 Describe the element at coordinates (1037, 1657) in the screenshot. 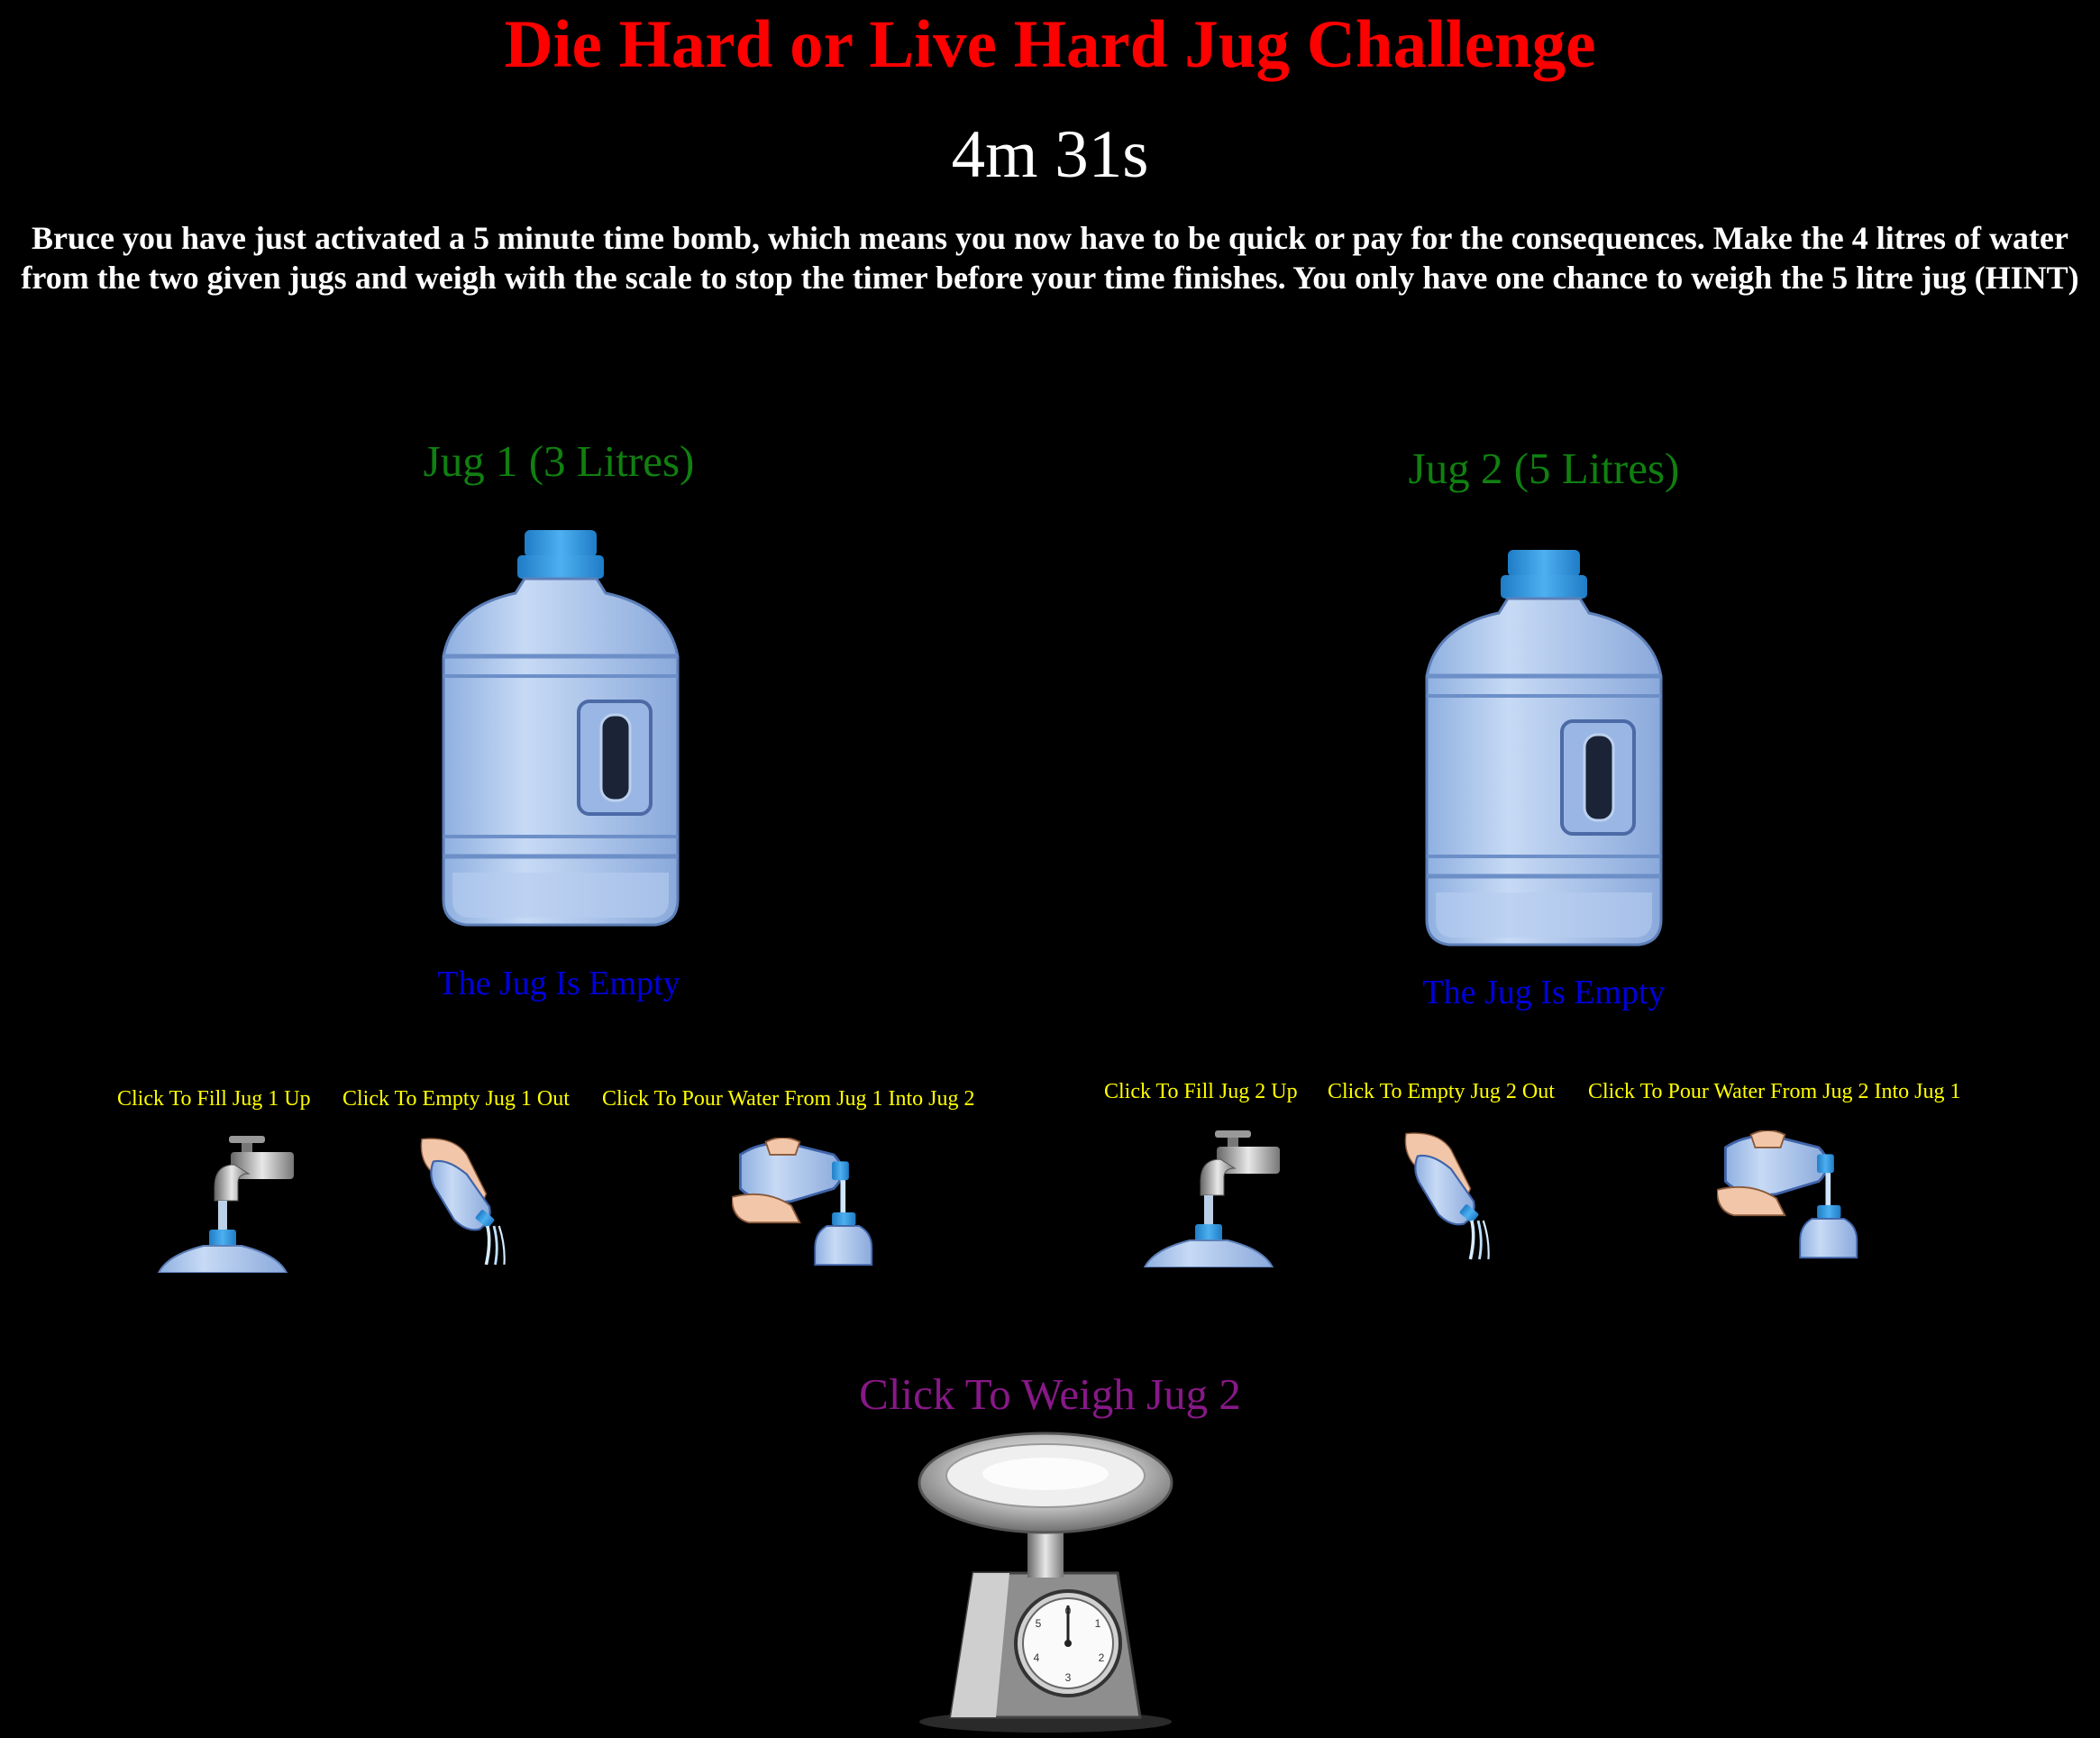

I see `svg-text: 4` at that location.